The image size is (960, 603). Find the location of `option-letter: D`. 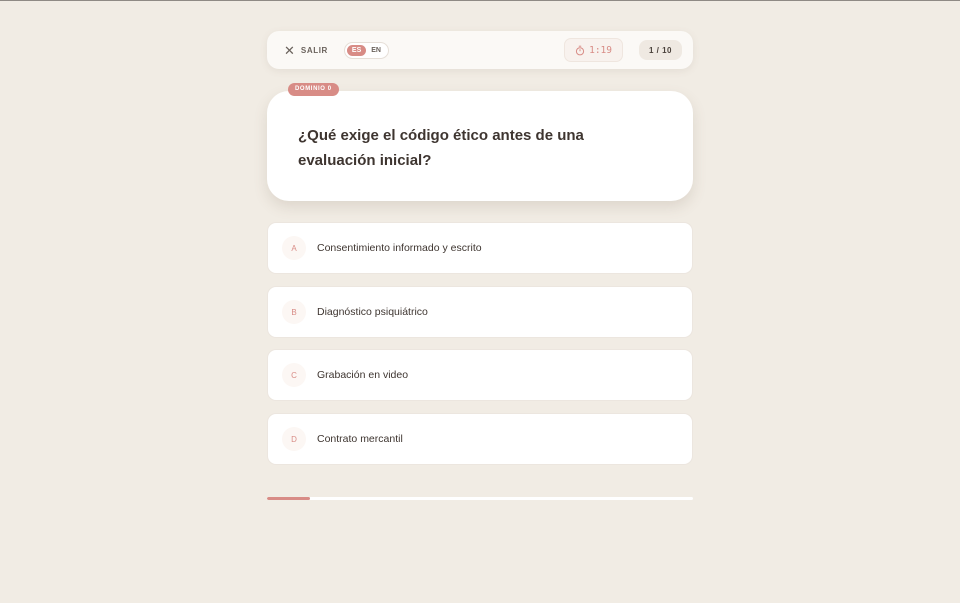

option-letter: D is located at coordinates (294, 439).